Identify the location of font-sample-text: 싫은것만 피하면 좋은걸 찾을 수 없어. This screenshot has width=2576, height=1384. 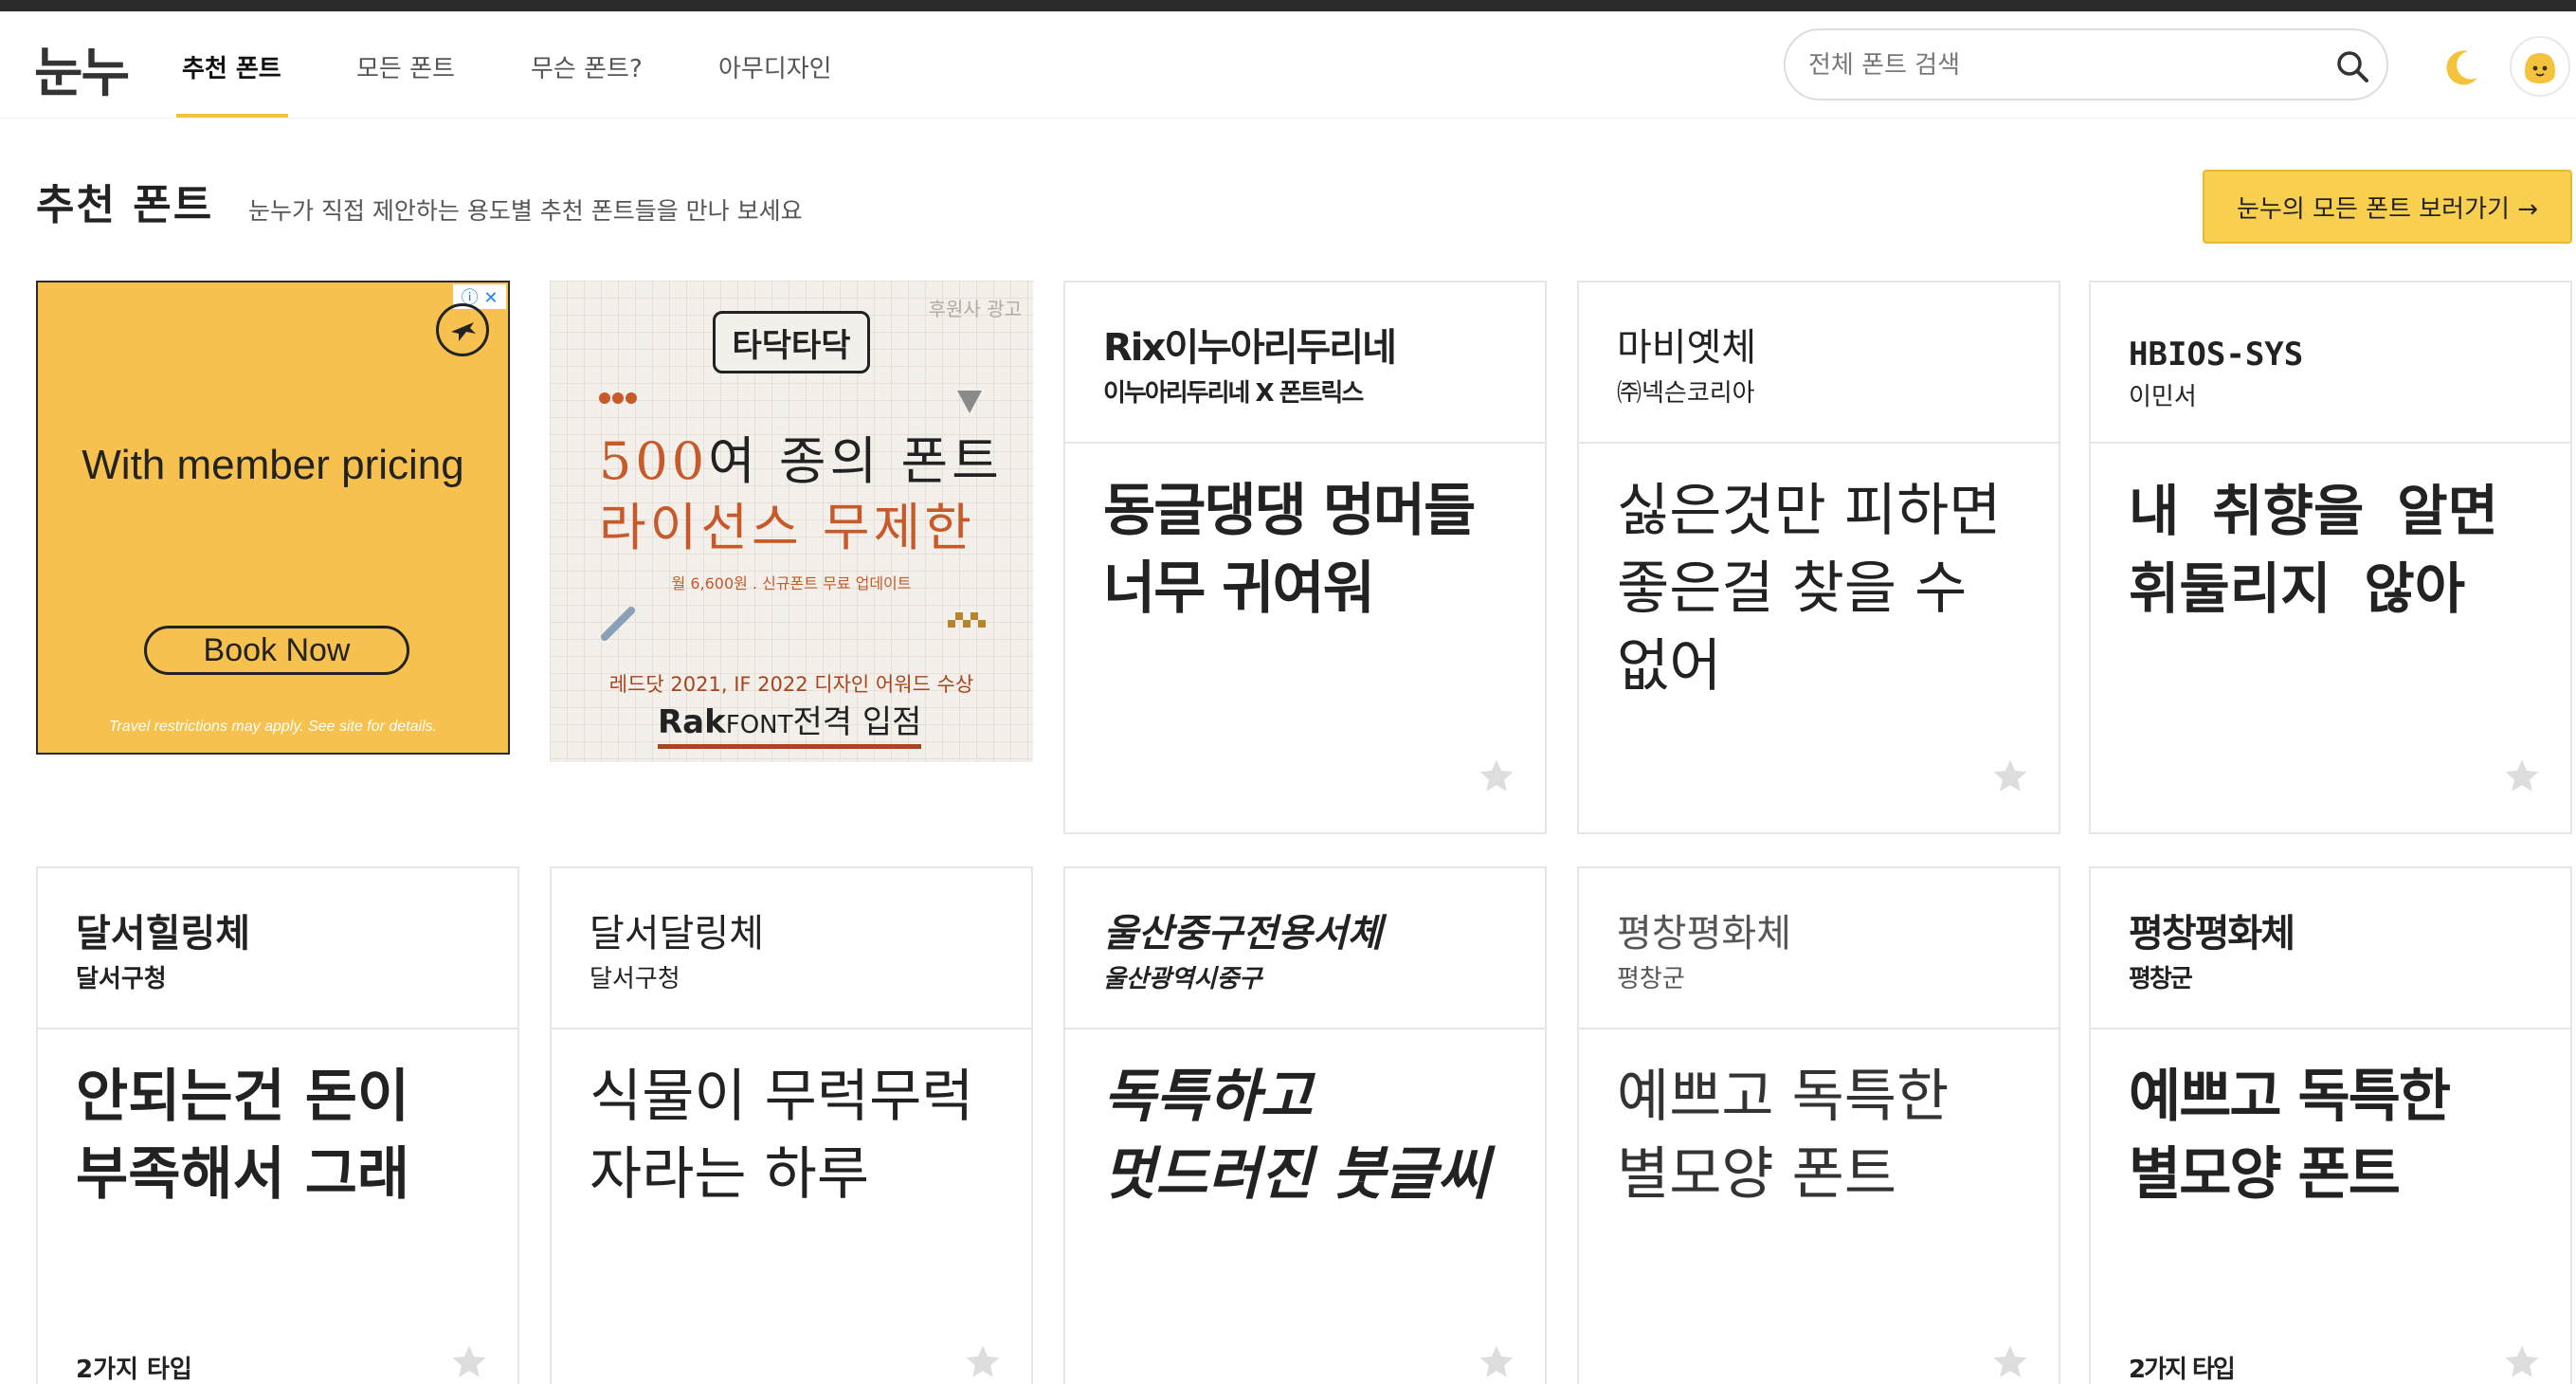
(1809, 589).